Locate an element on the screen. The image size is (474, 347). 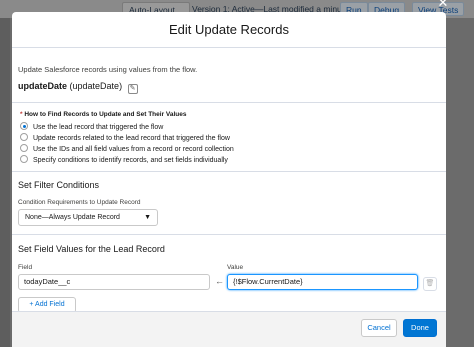
value-input: {!$Flow.CurrentDate} is located at coordinates (322, 282).